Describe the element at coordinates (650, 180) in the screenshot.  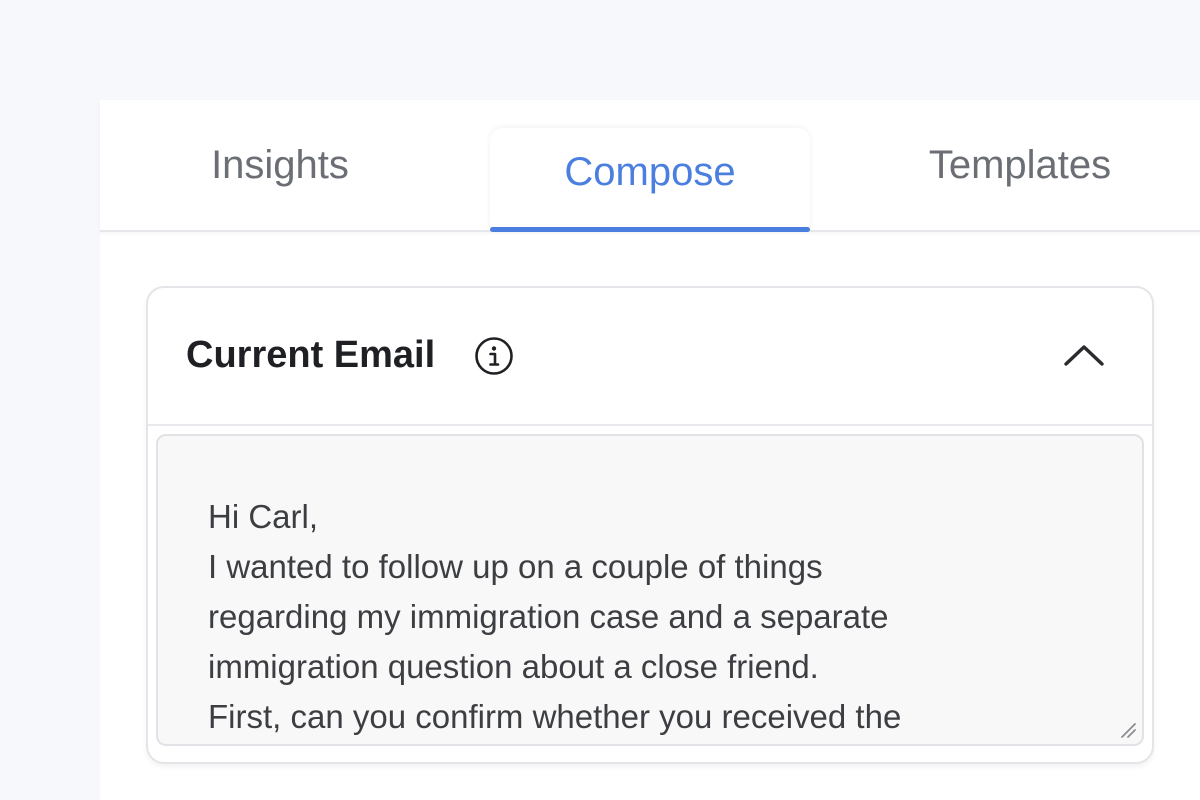
I see `tab-compose: Compose` at that location.